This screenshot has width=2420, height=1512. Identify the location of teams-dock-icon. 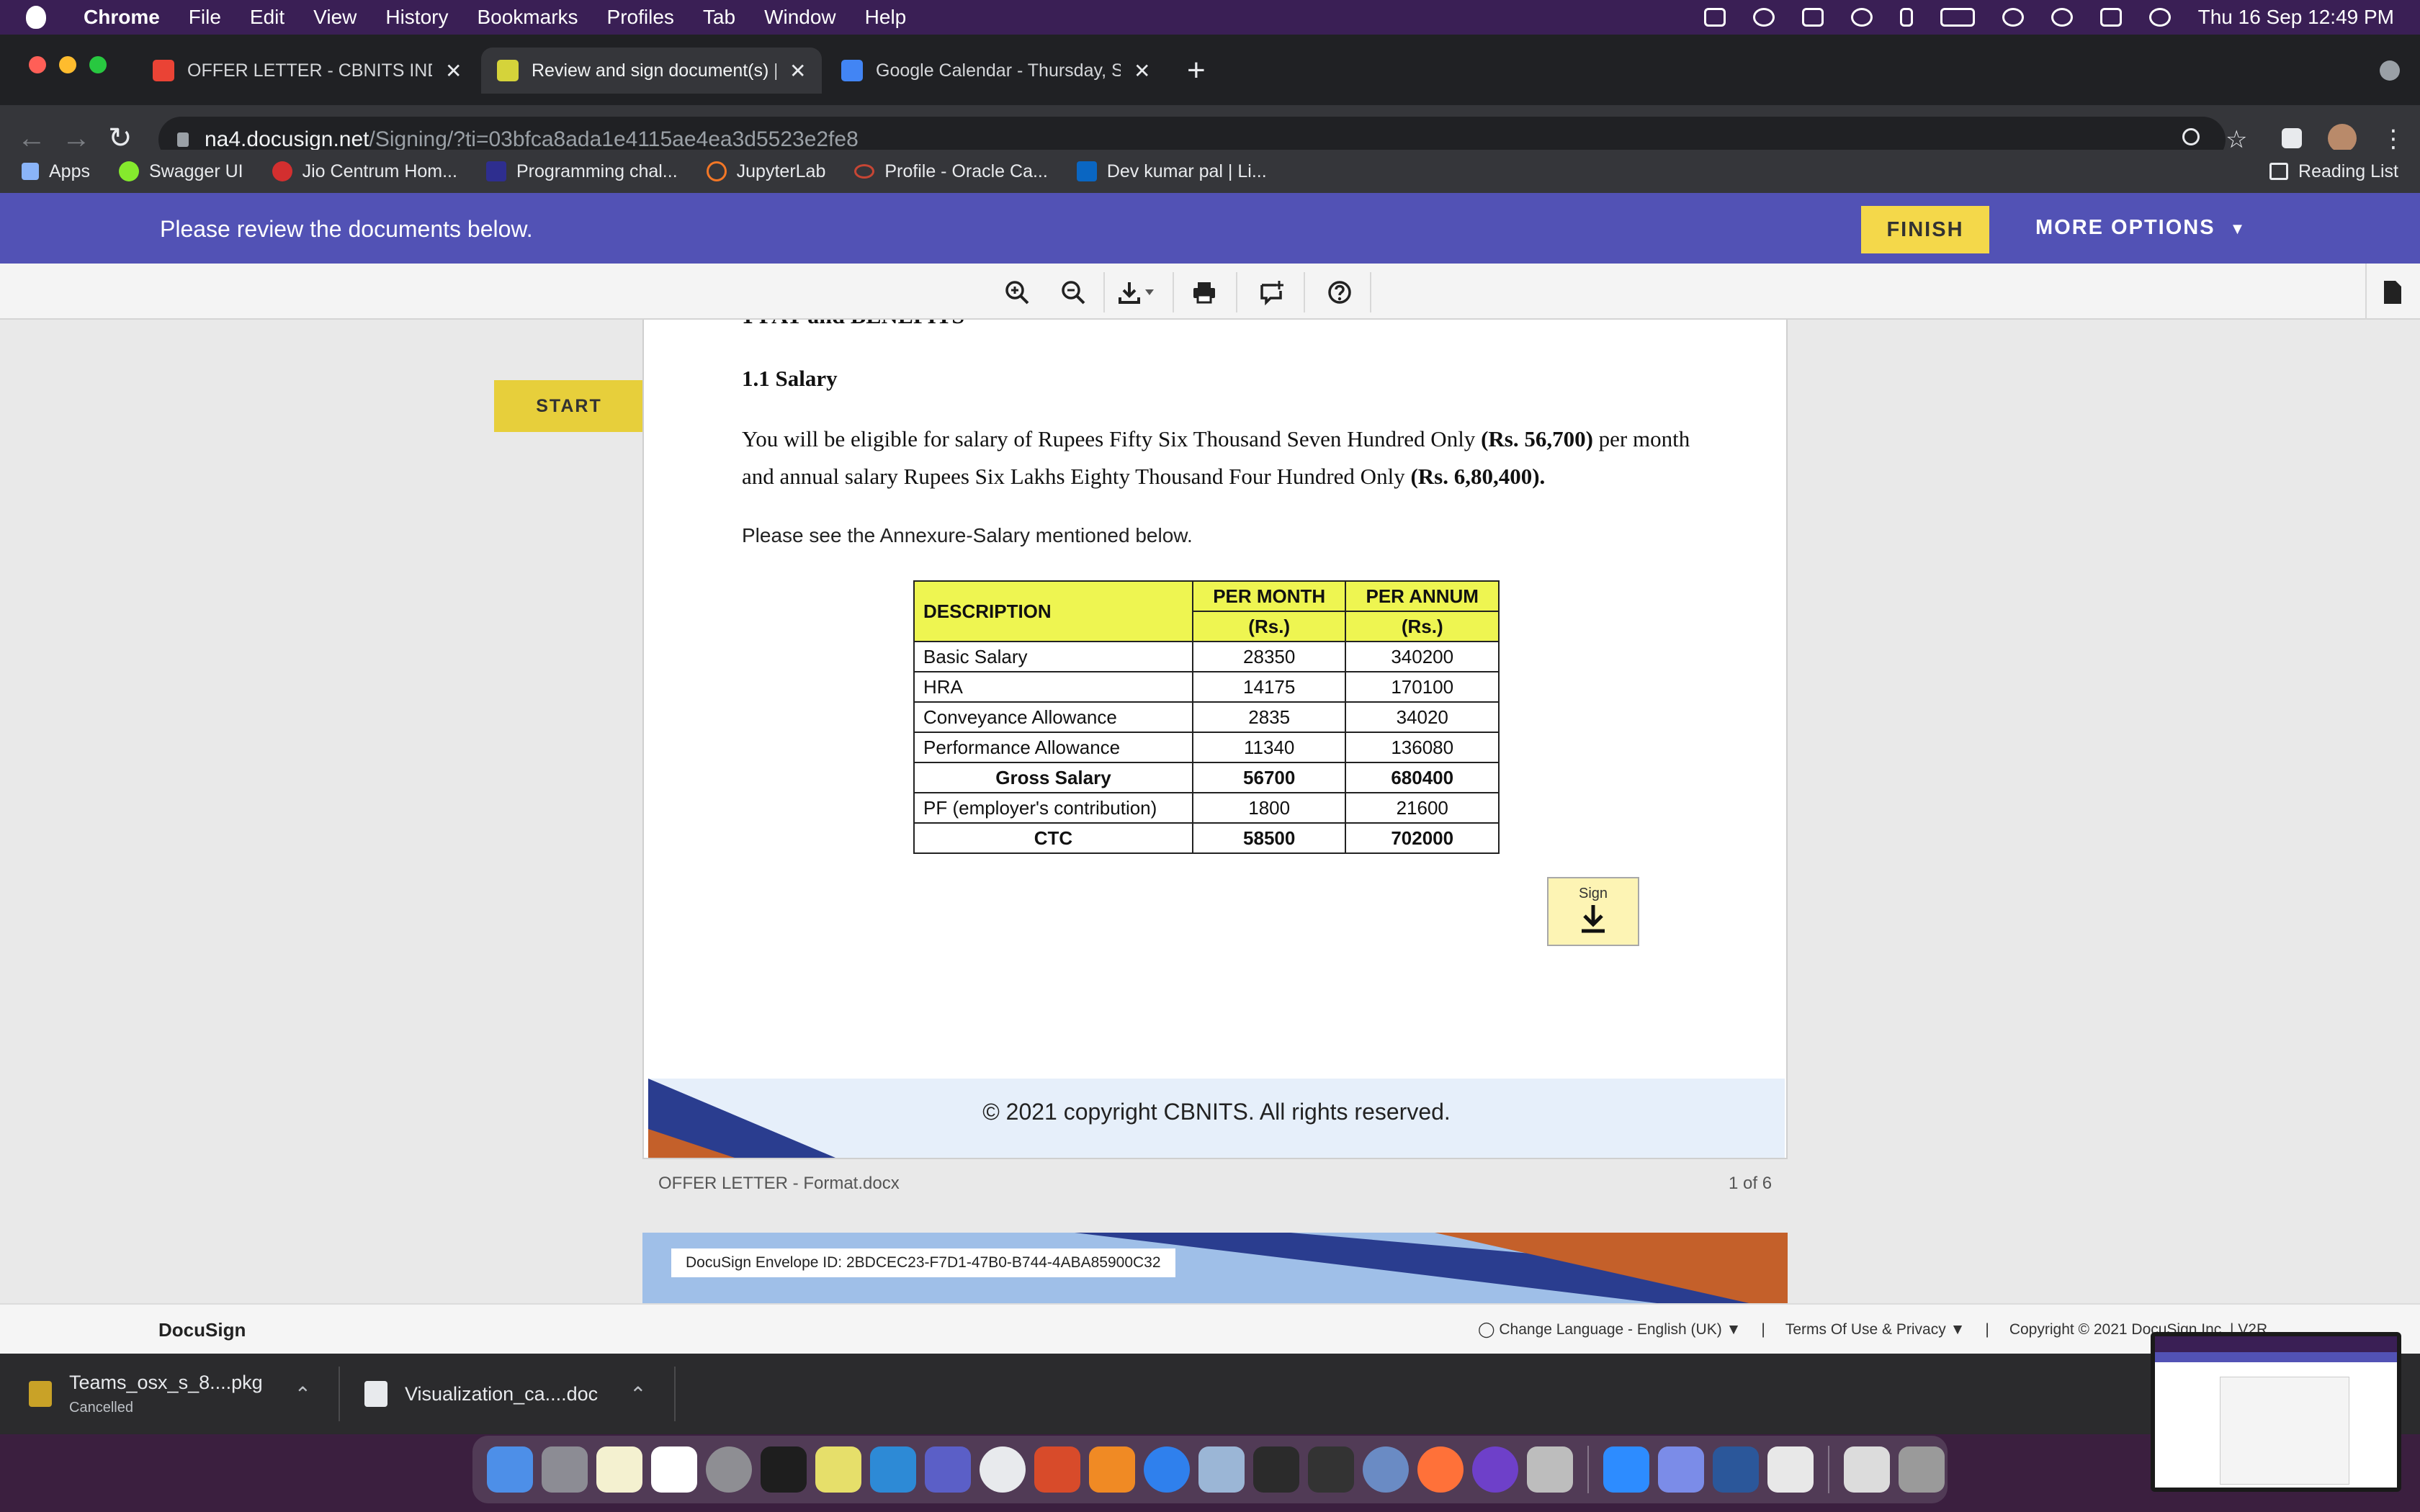
(948, 1469).